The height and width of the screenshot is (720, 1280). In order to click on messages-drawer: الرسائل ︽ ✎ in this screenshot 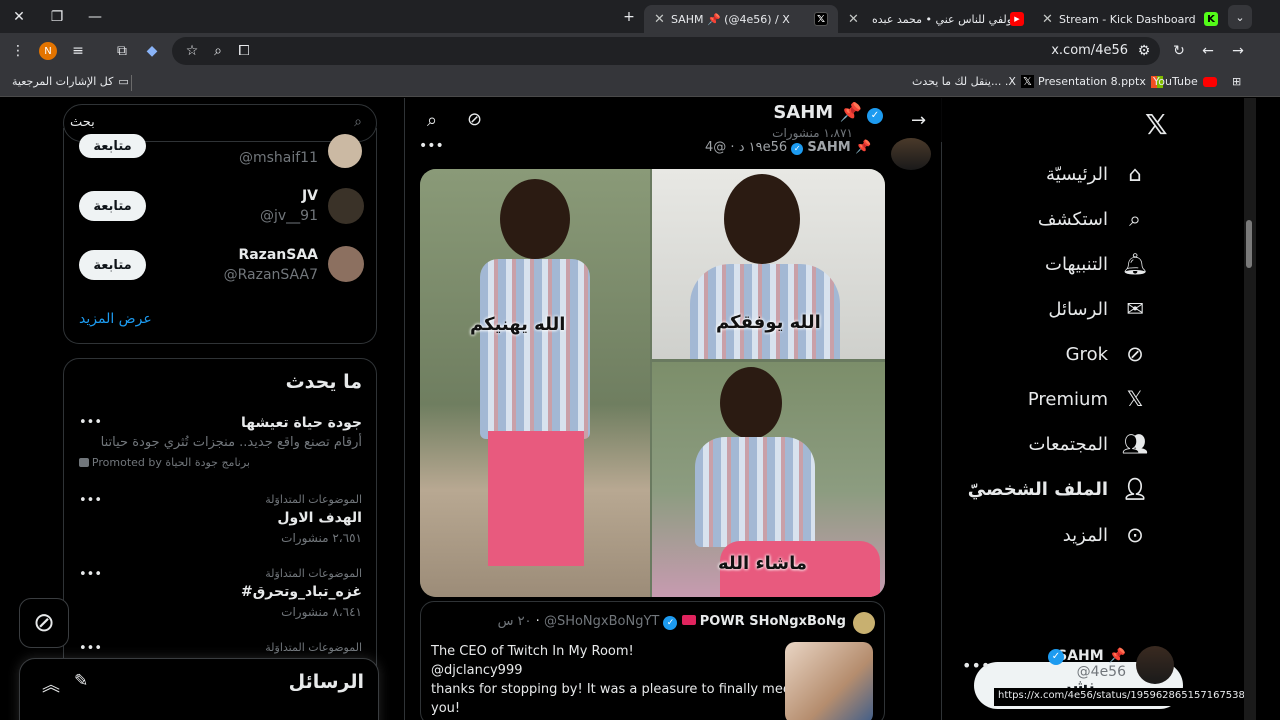, I will do `click(199, 689)`.